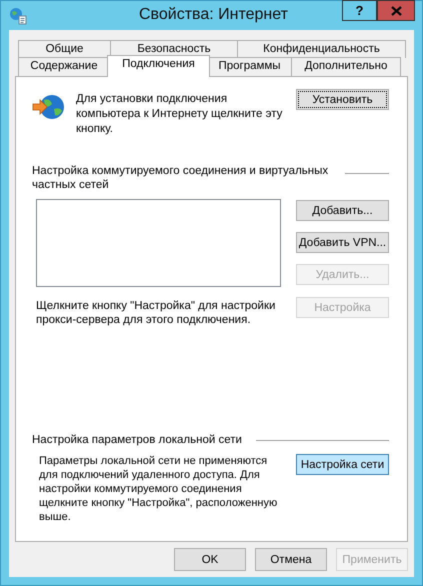 The image size is (423, 586). What do you see at coordinates (321, 49) in the screenshot?
I see `tab: Конфиденциальность` at bounding box center [321, 49].